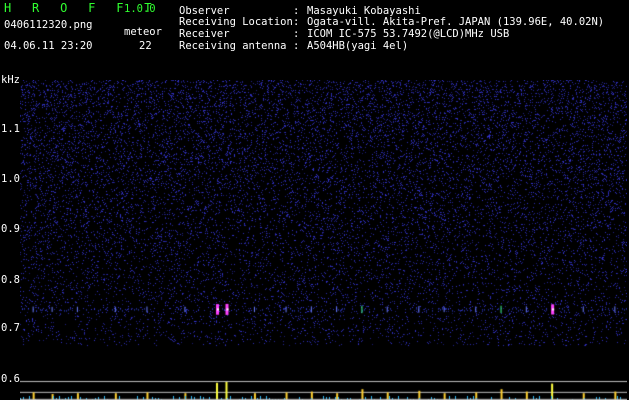 This screenshot has height=400, width=629. Describe the element at coordinates (48, 46) in the screenshot. I see `datetime: 04.06.11 23:20` at that location.